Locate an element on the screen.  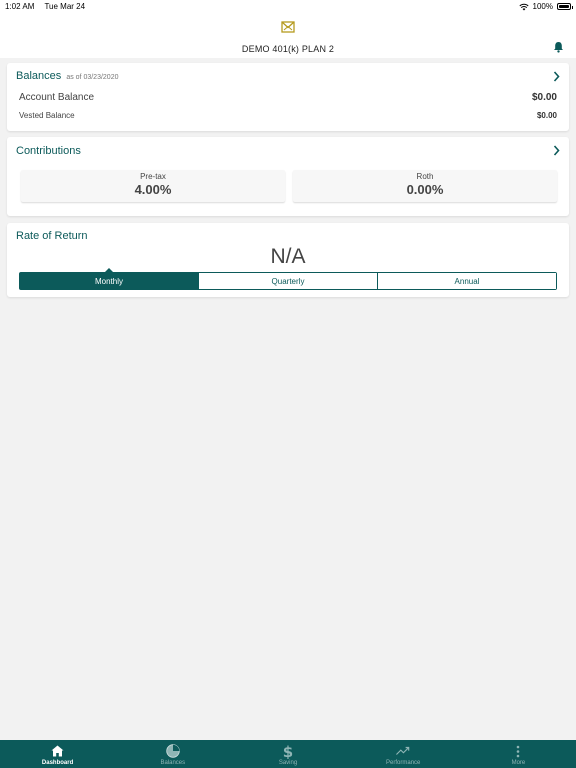
tab-dashboard: Dashboard is located at coordinates (57, 754).